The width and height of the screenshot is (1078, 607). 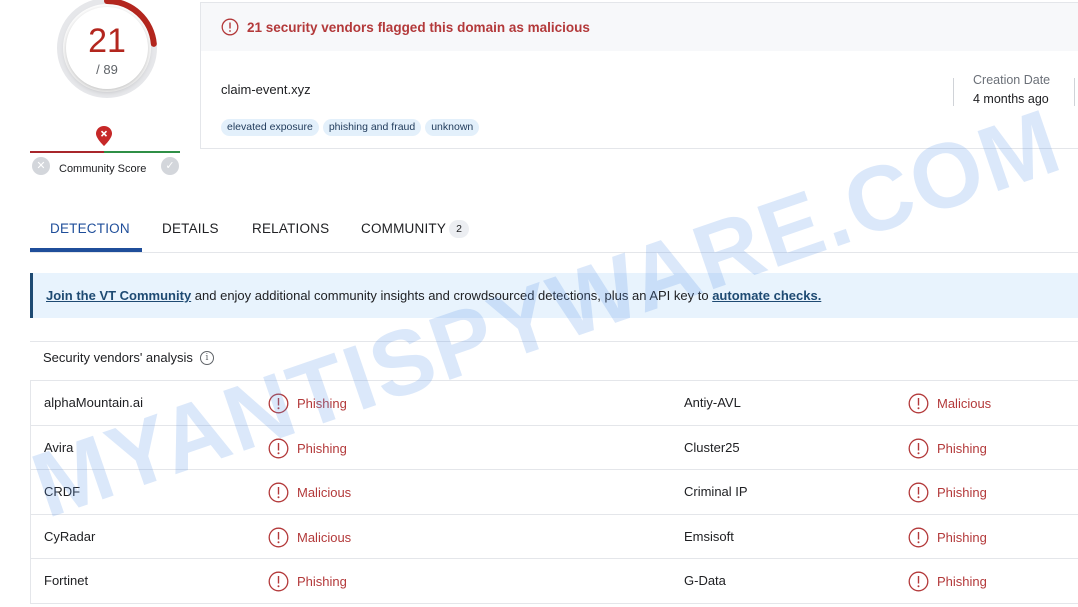 I want to click on automate-checks-link: automate checks., so click(x=766, y=295).